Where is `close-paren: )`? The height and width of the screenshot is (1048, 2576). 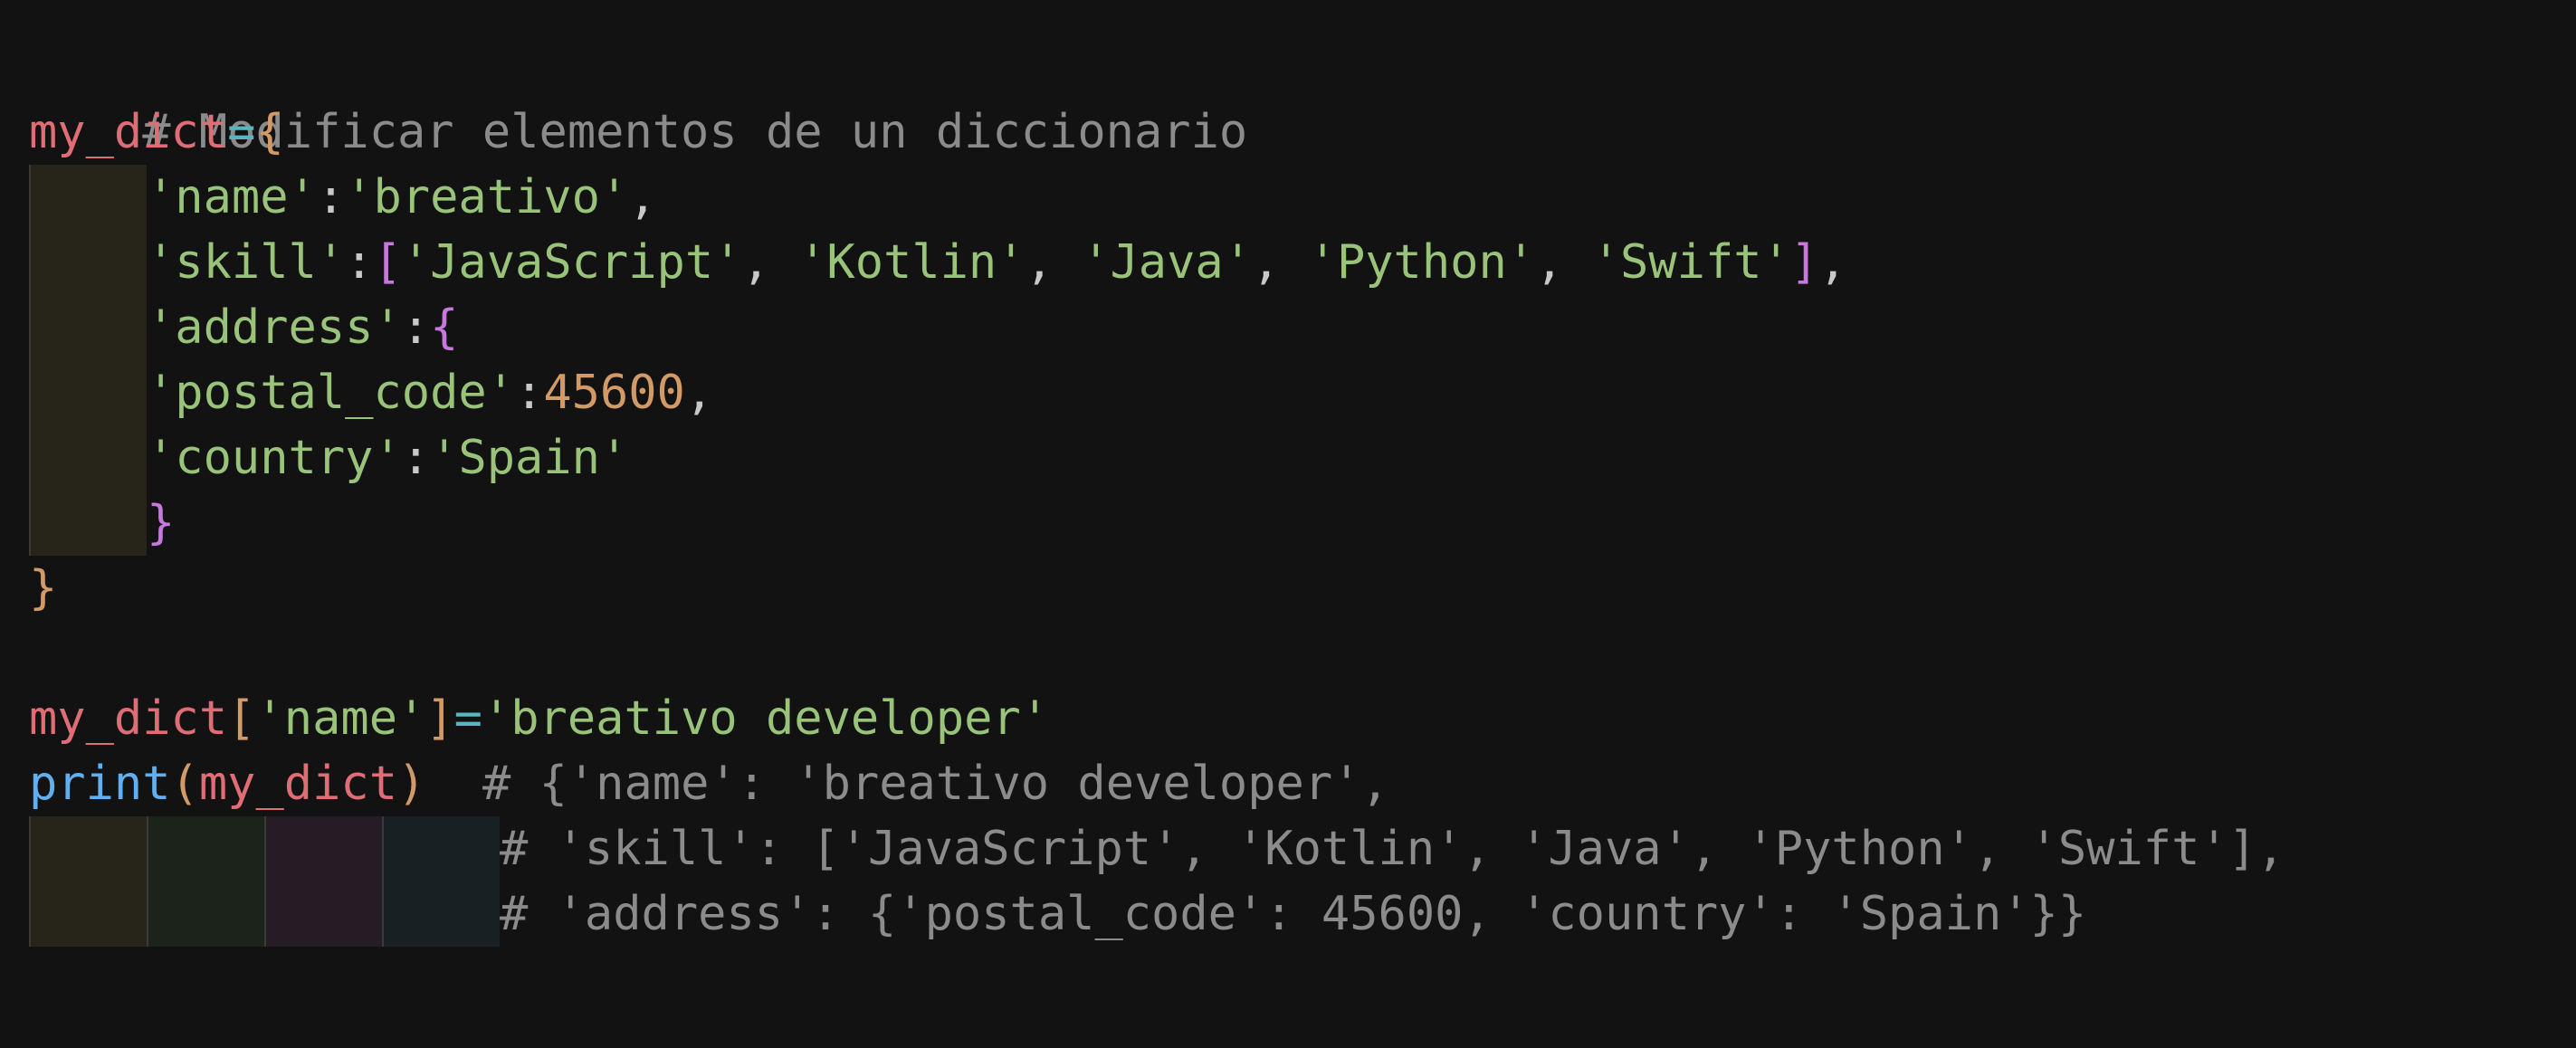
close-paren: ) is located at coordinates (412, 784).